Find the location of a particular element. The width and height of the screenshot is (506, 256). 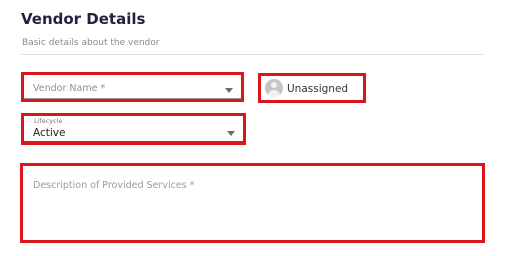

lifecycle-select: Lifecycle Active is located at coordinates (133, 129).